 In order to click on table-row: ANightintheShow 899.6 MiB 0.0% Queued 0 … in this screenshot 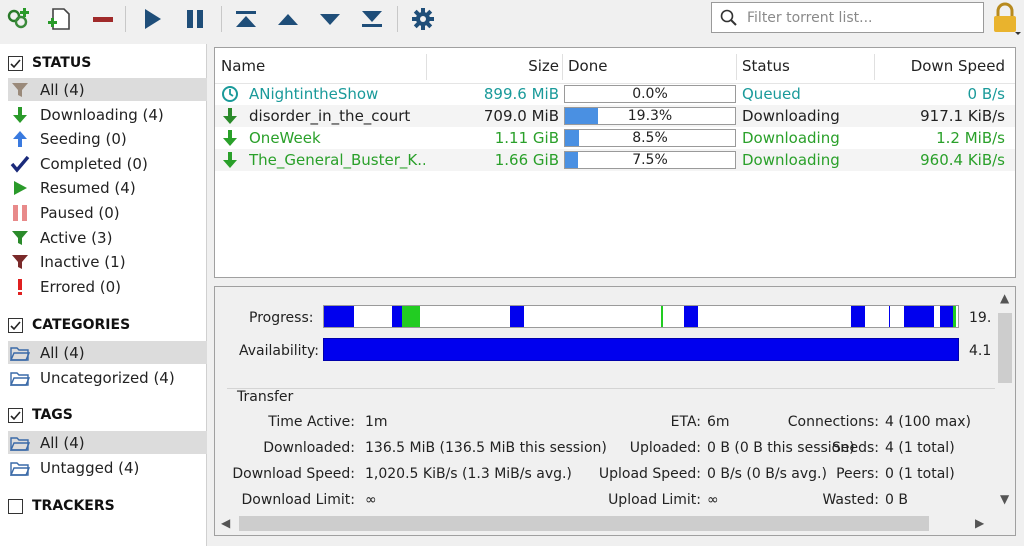, I will do `click(615, 94)`.